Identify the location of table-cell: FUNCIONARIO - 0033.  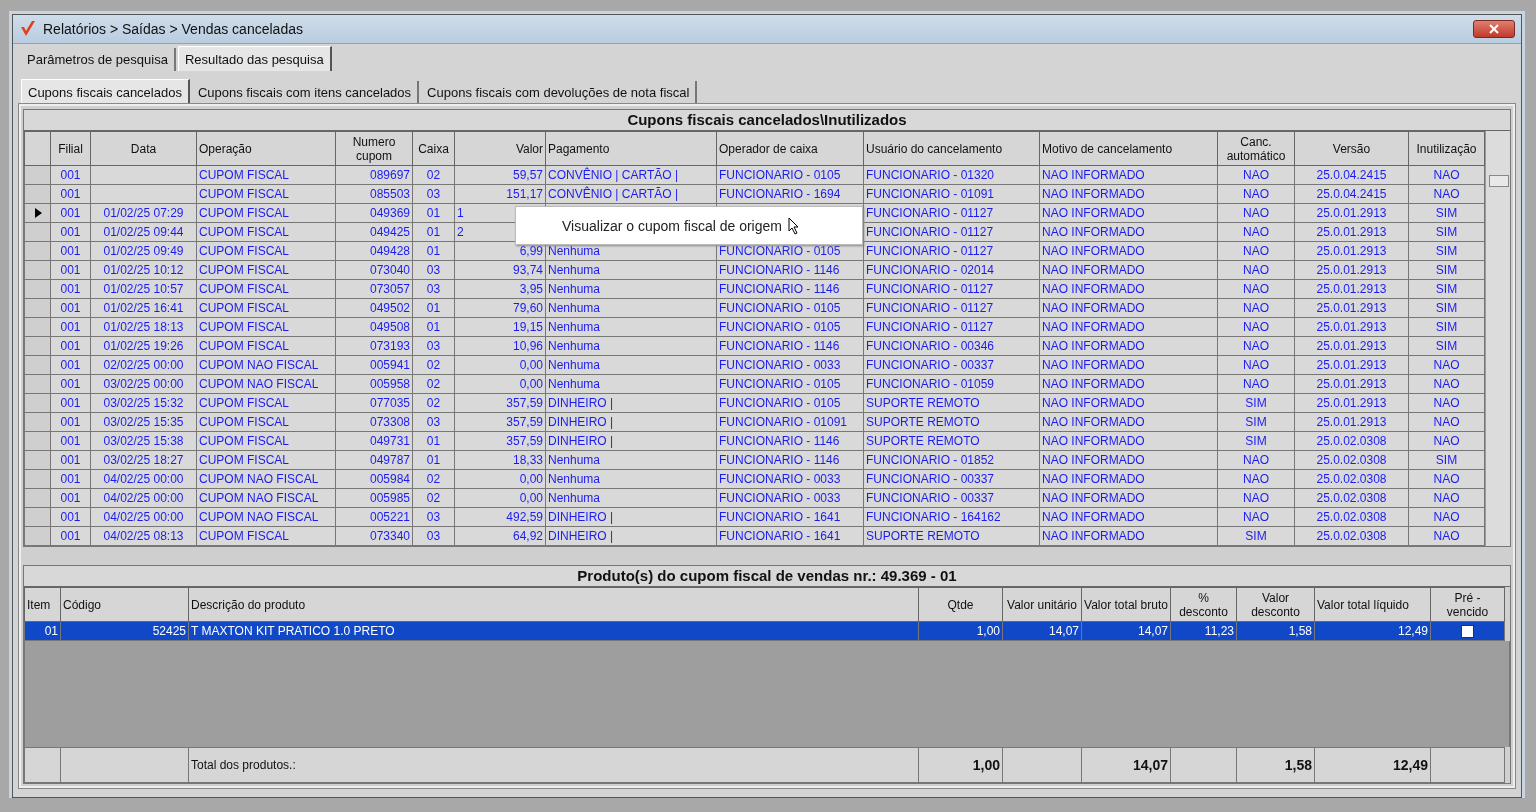
(780, 479).